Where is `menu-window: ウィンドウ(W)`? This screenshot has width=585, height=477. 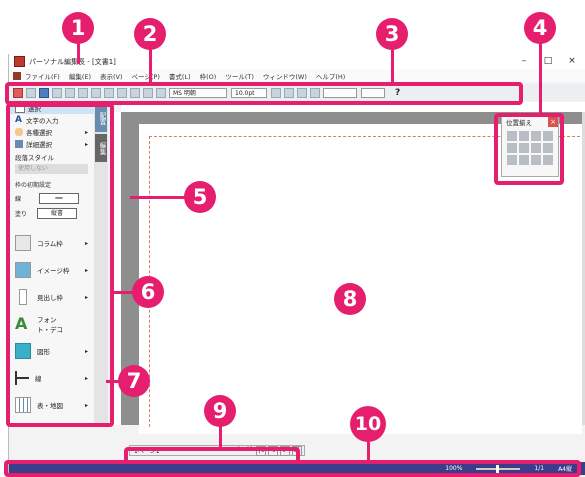
menu-window: ウィンドウ(W) is located at coordinates (285, 76).